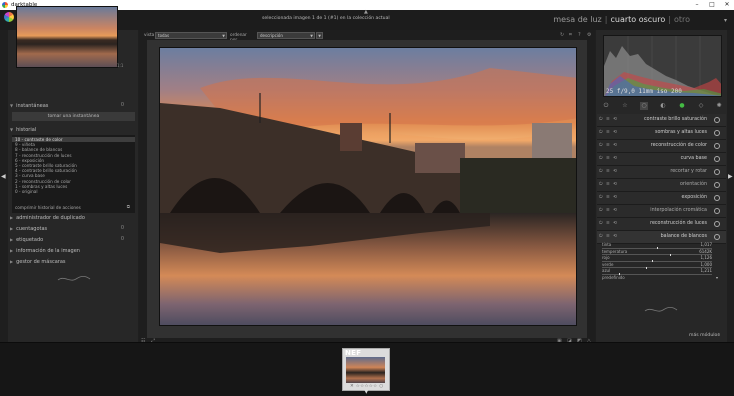 This screenshot has height=396, width=734. I want to click on more-modules-button: más módulos, so click(704, 335).